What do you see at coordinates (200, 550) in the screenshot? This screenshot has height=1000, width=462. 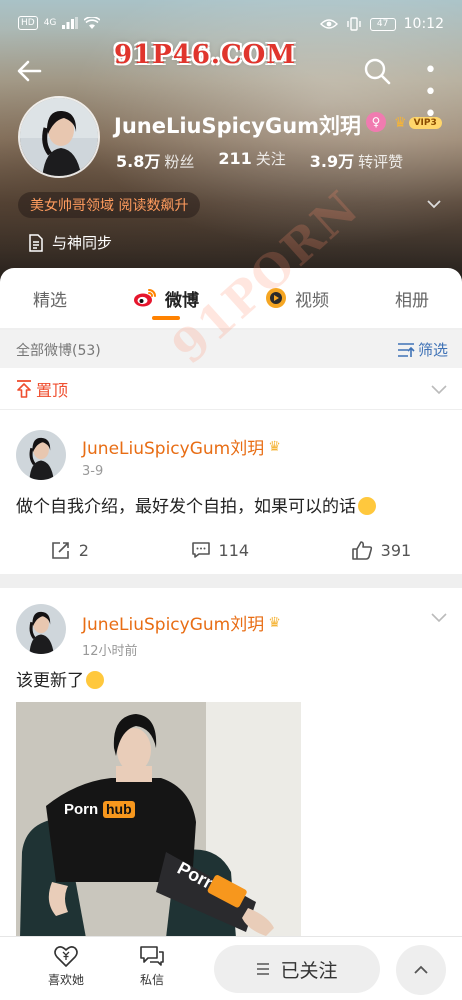 I see `comment-icon` at bounding box center [200, 550].